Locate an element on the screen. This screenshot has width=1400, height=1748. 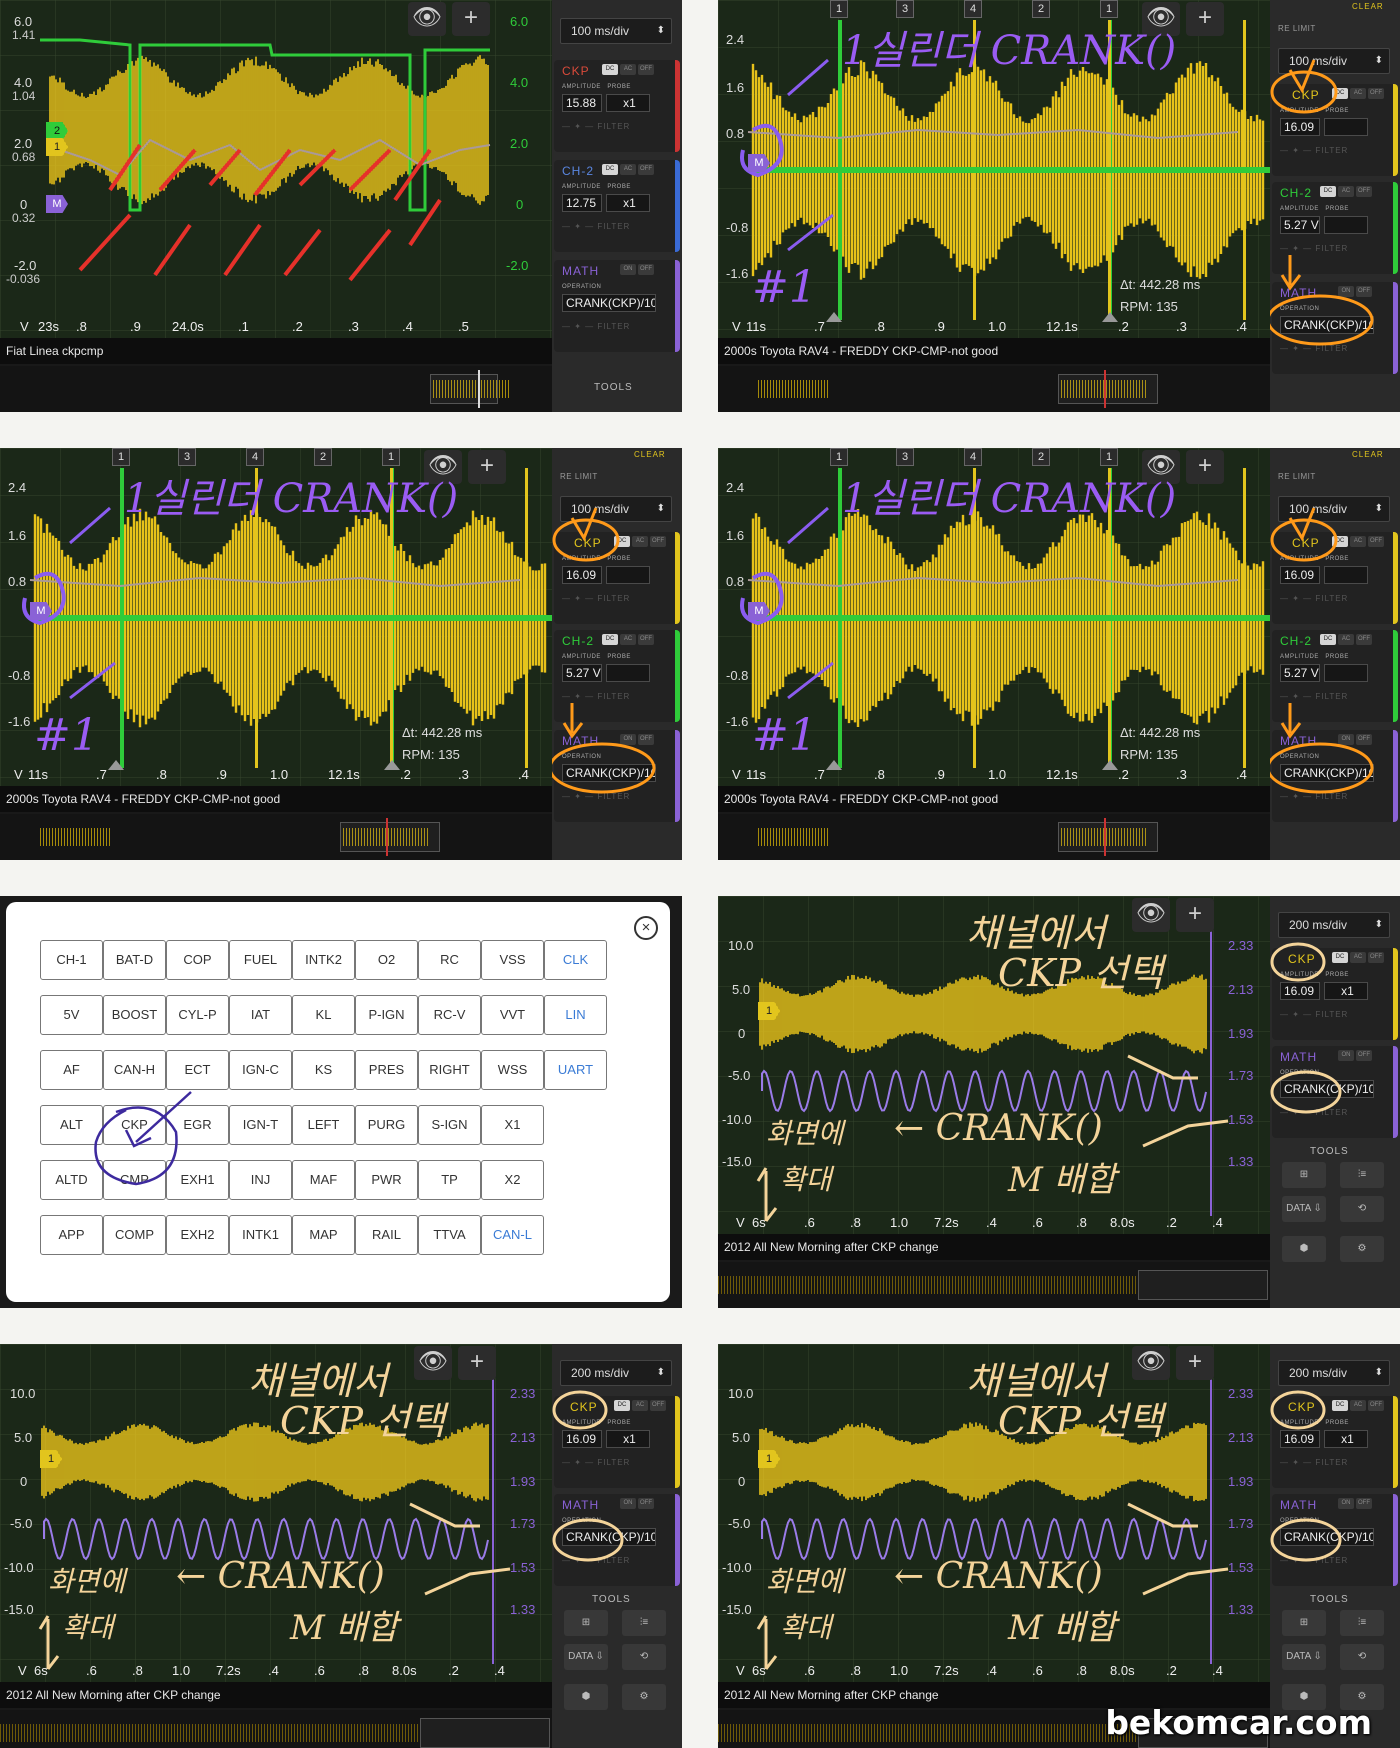
preset-cmp: CMP is located at coordinates (134, 1180).